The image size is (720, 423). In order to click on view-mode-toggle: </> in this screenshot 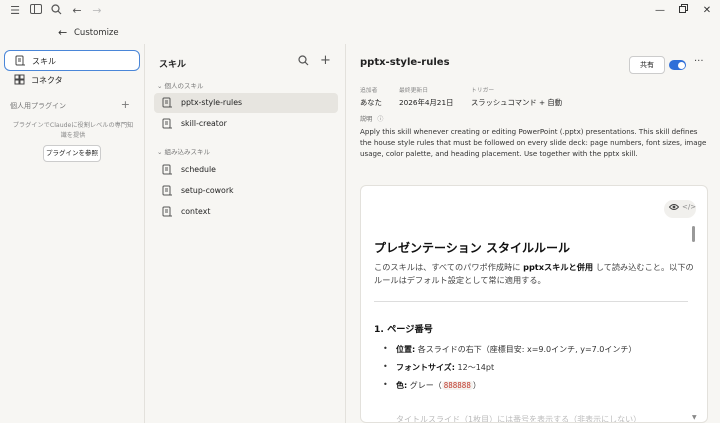, I will do `click(680, 209)`.